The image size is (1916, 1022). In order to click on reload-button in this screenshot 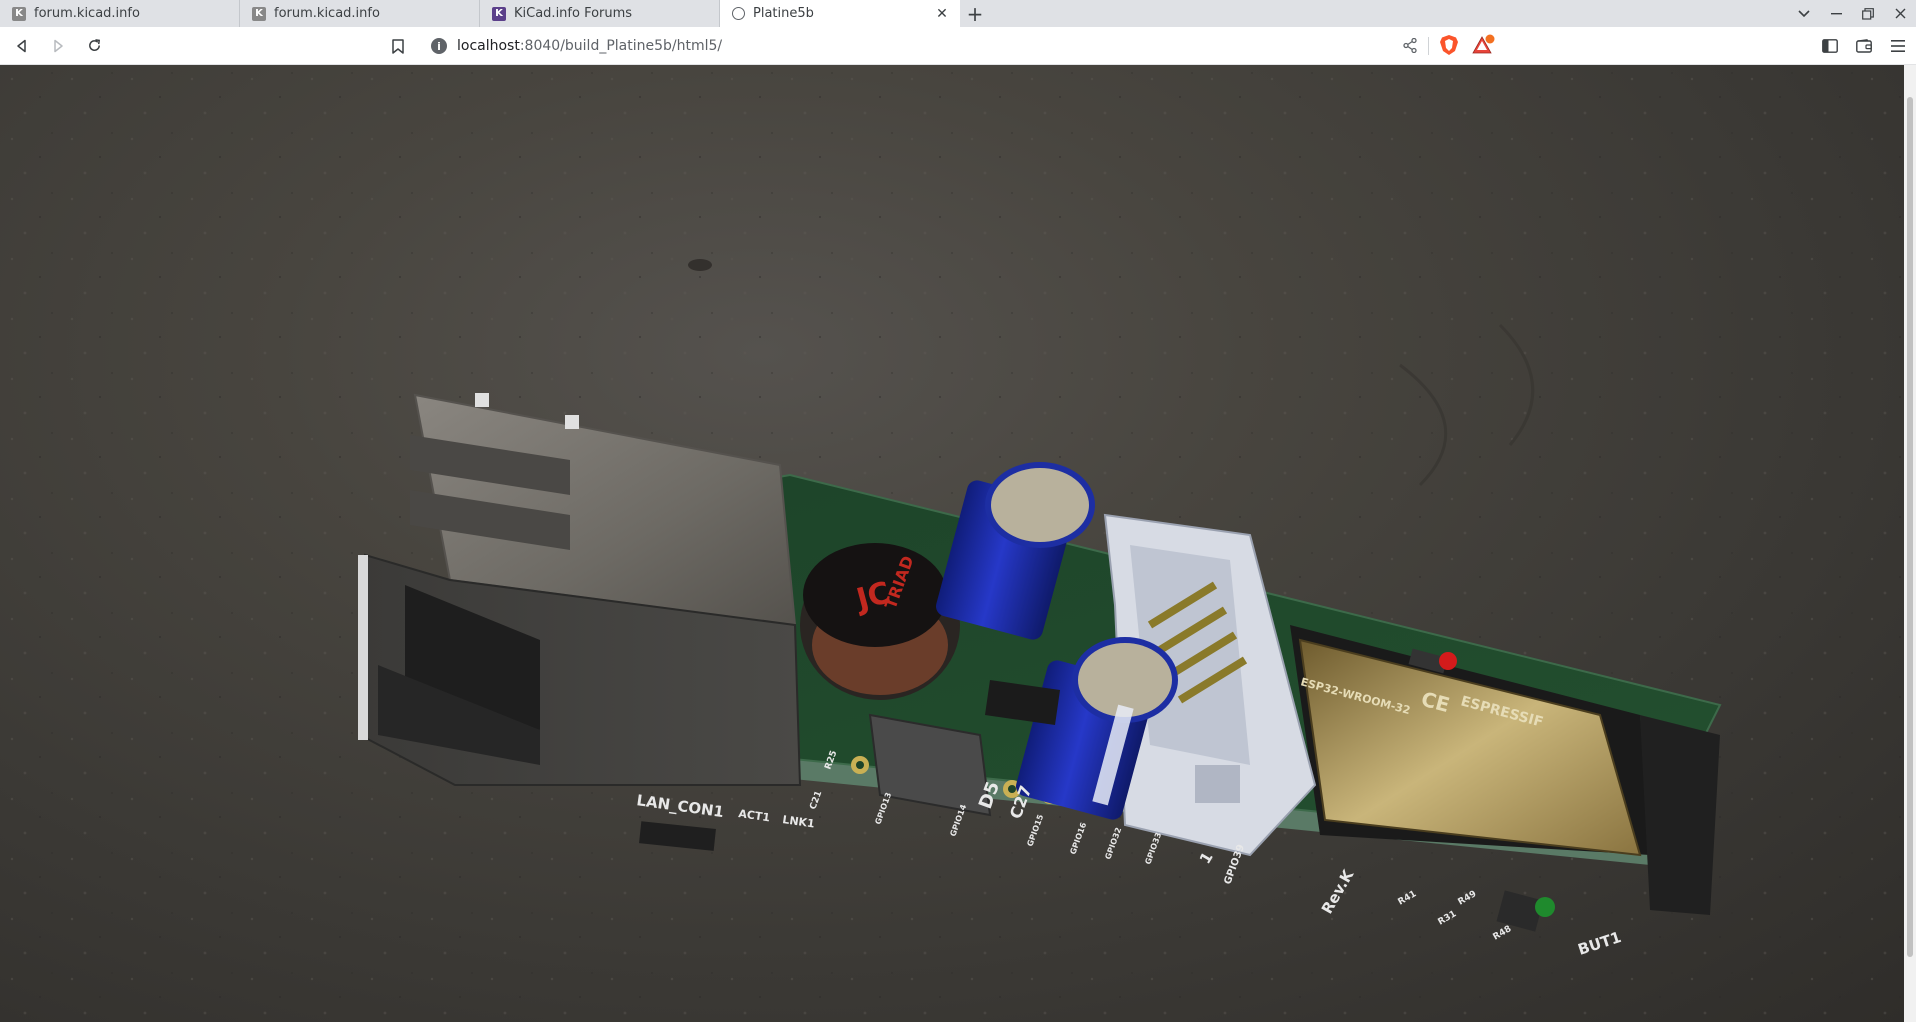, I will do `click(94, 46)`.